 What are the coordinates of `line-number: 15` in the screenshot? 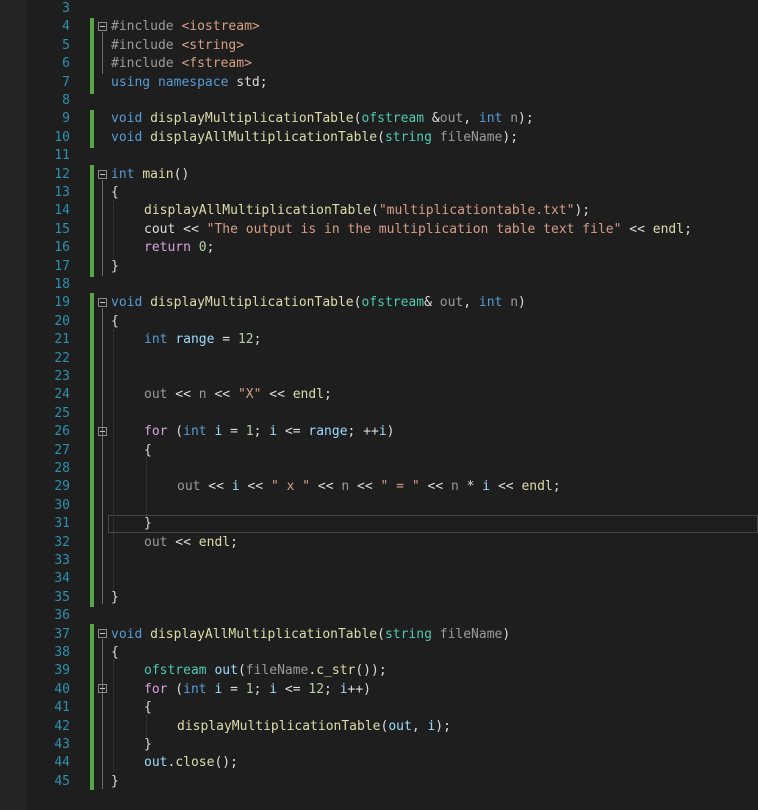 It's located at (62, 229).